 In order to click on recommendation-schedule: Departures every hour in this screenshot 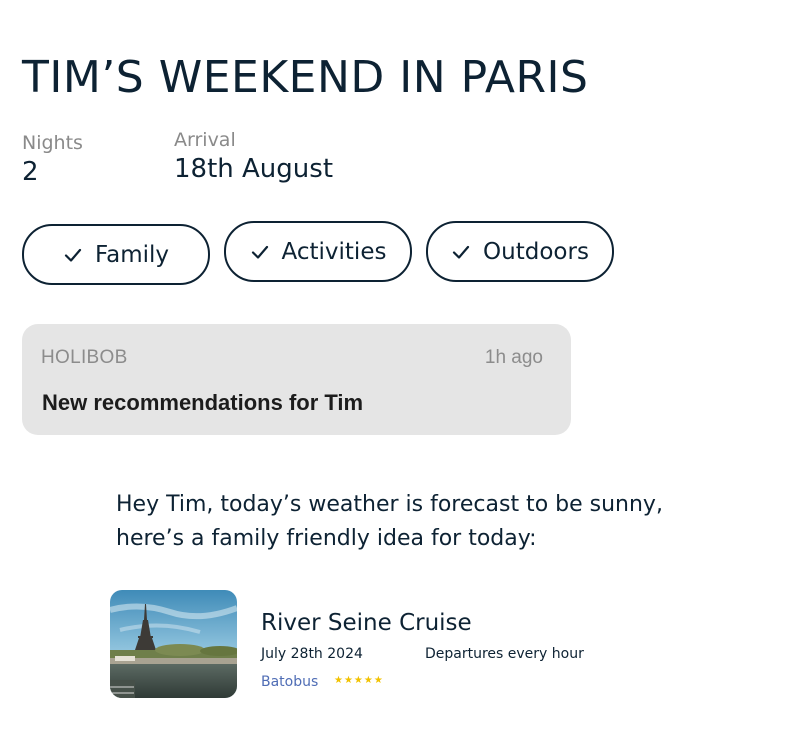, I will do `click(504, 654)`.